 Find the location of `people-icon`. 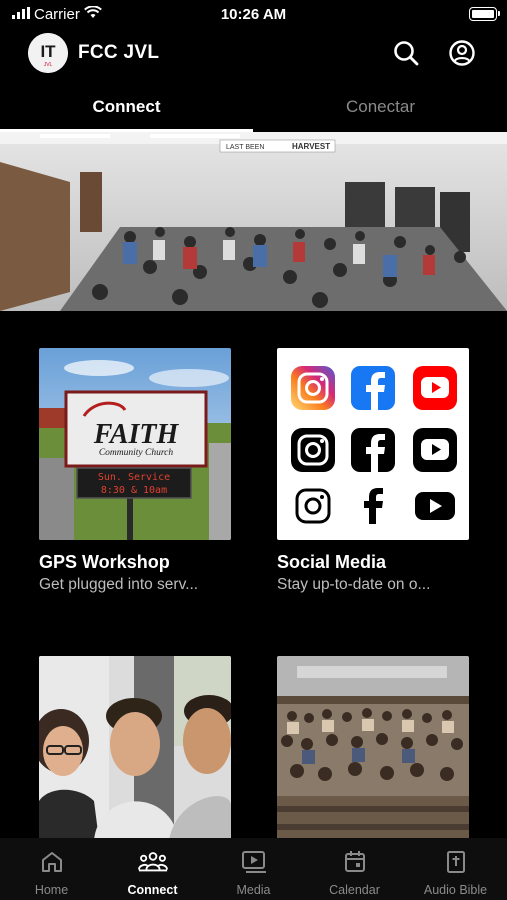

people-icon is located at coordinates (152, 862).